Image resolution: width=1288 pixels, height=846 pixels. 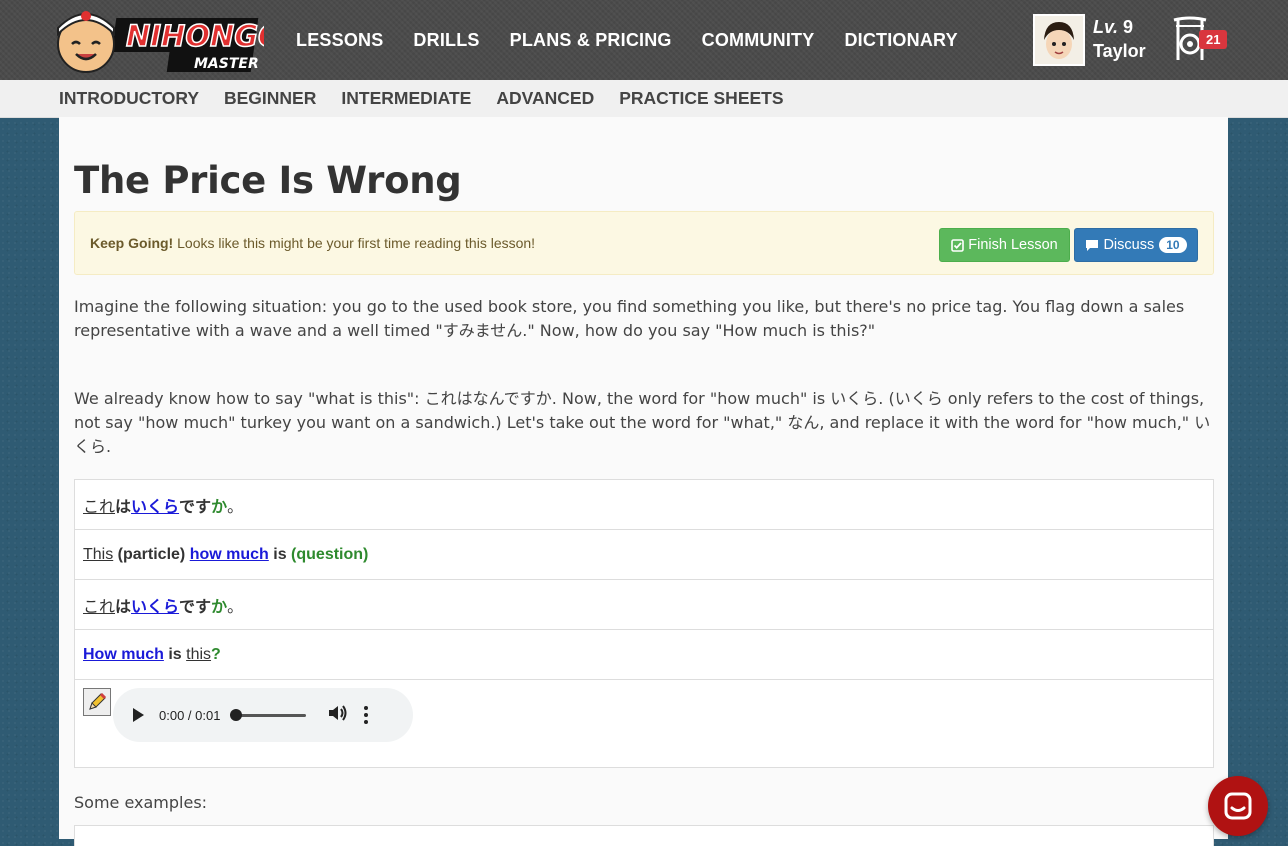 I want to click on word-this: this, so click(x=198, y=655).